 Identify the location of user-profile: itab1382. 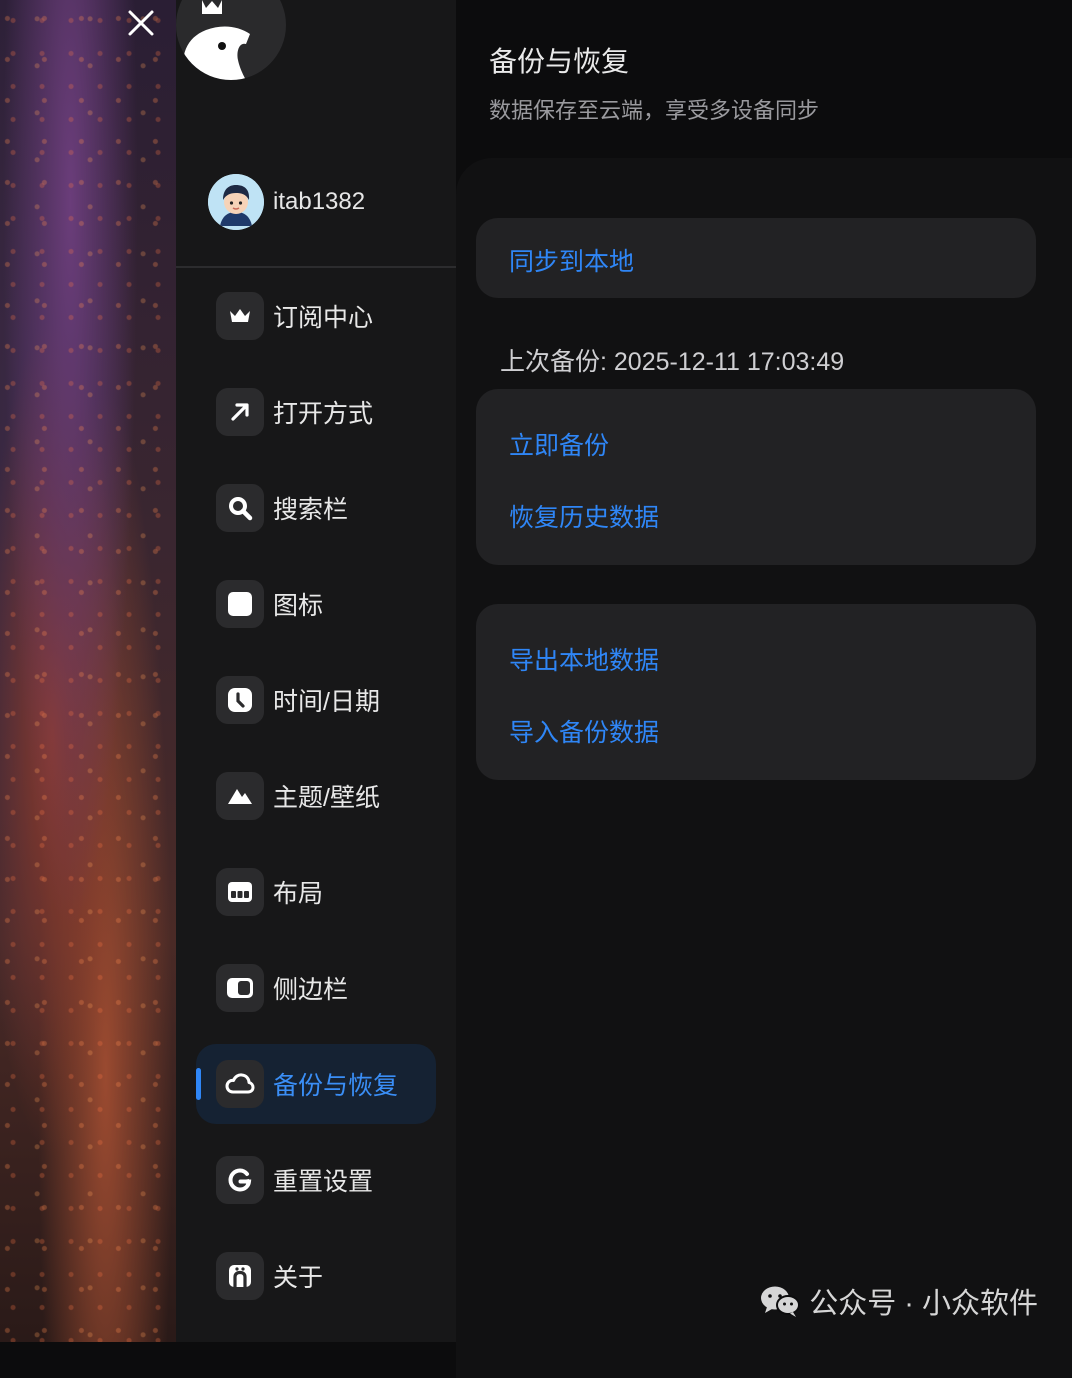
(286, 202).